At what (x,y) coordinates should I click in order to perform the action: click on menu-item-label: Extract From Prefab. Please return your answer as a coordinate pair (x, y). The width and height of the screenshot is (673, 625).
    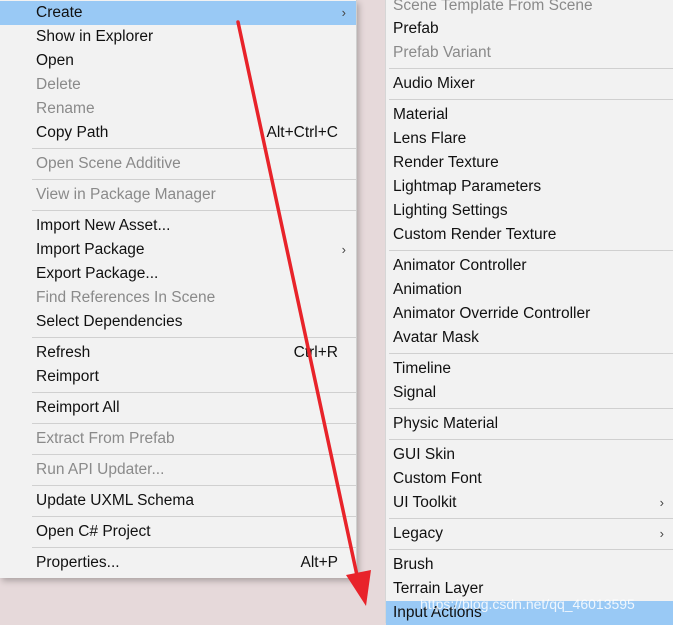
    Looking at the image, I should click on (105, 438).